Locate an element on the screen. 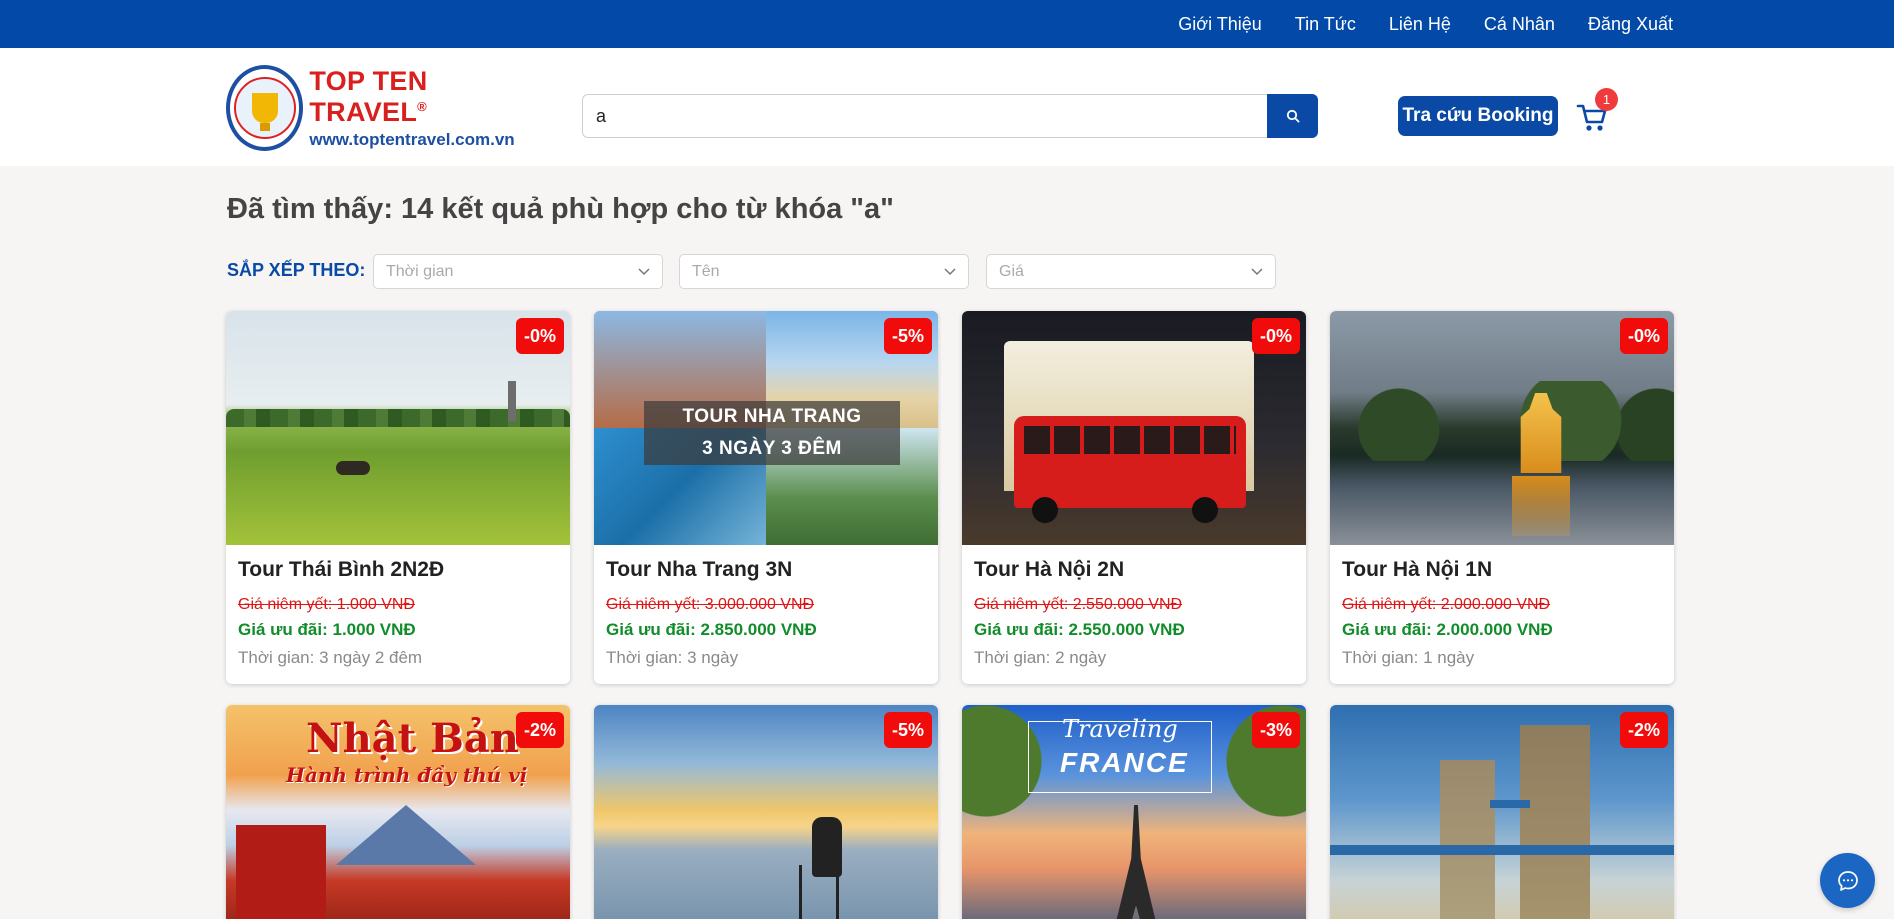 The image size is (1894, 919). nav-link-contact: Liên Hệ is located at coordinates (1420, 24).